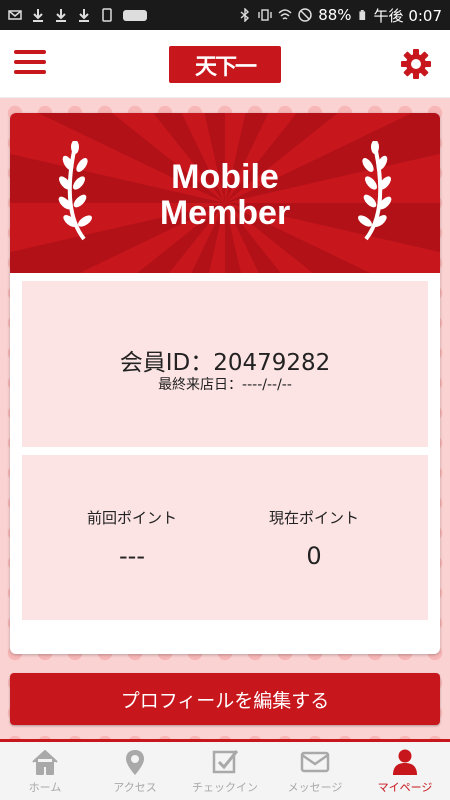  Describe the element at coordinates (45, 787) in the screenshot. I see `tab-label: ホーム` at that location.